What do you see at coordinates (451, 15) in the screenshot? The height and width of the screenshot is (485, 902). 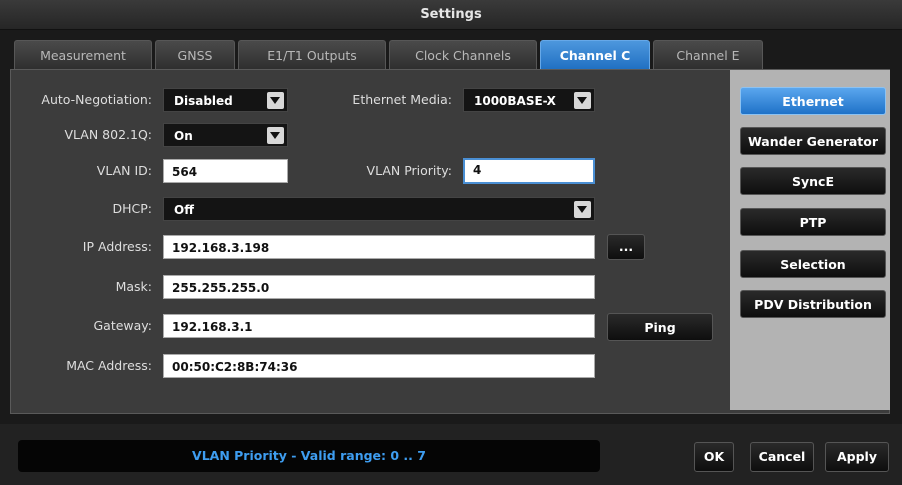 I see `window-title: Settings` at bounding box center [451, 15].